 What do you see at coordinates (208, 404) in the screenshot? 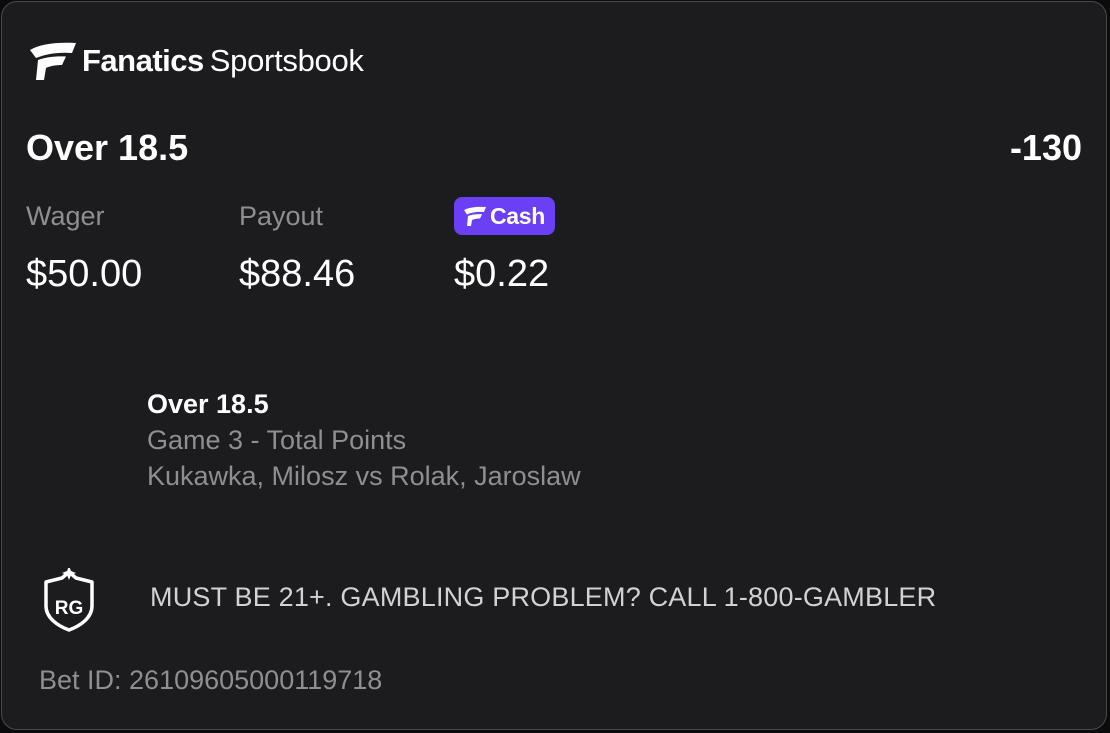
I see `leg-selection: Over 18.5` at bounding box center [208, 404].